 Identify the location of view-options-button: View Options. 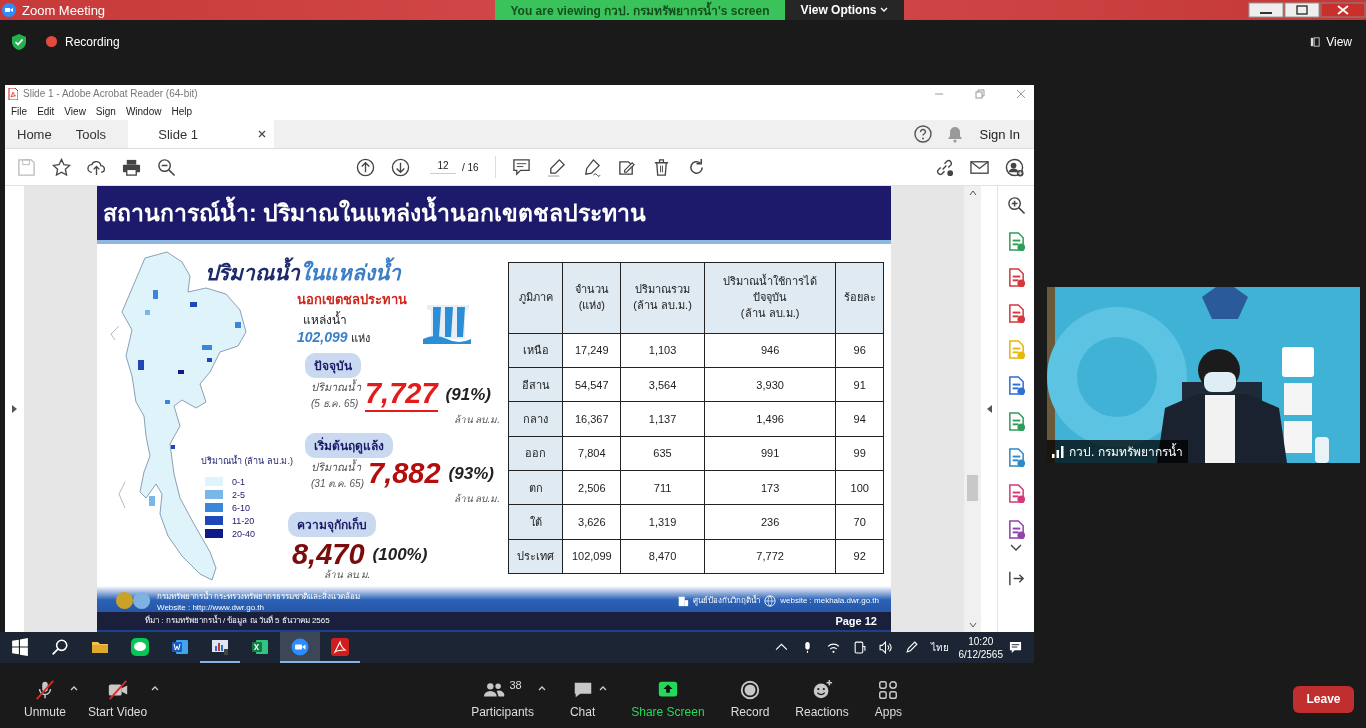
(844, 10).